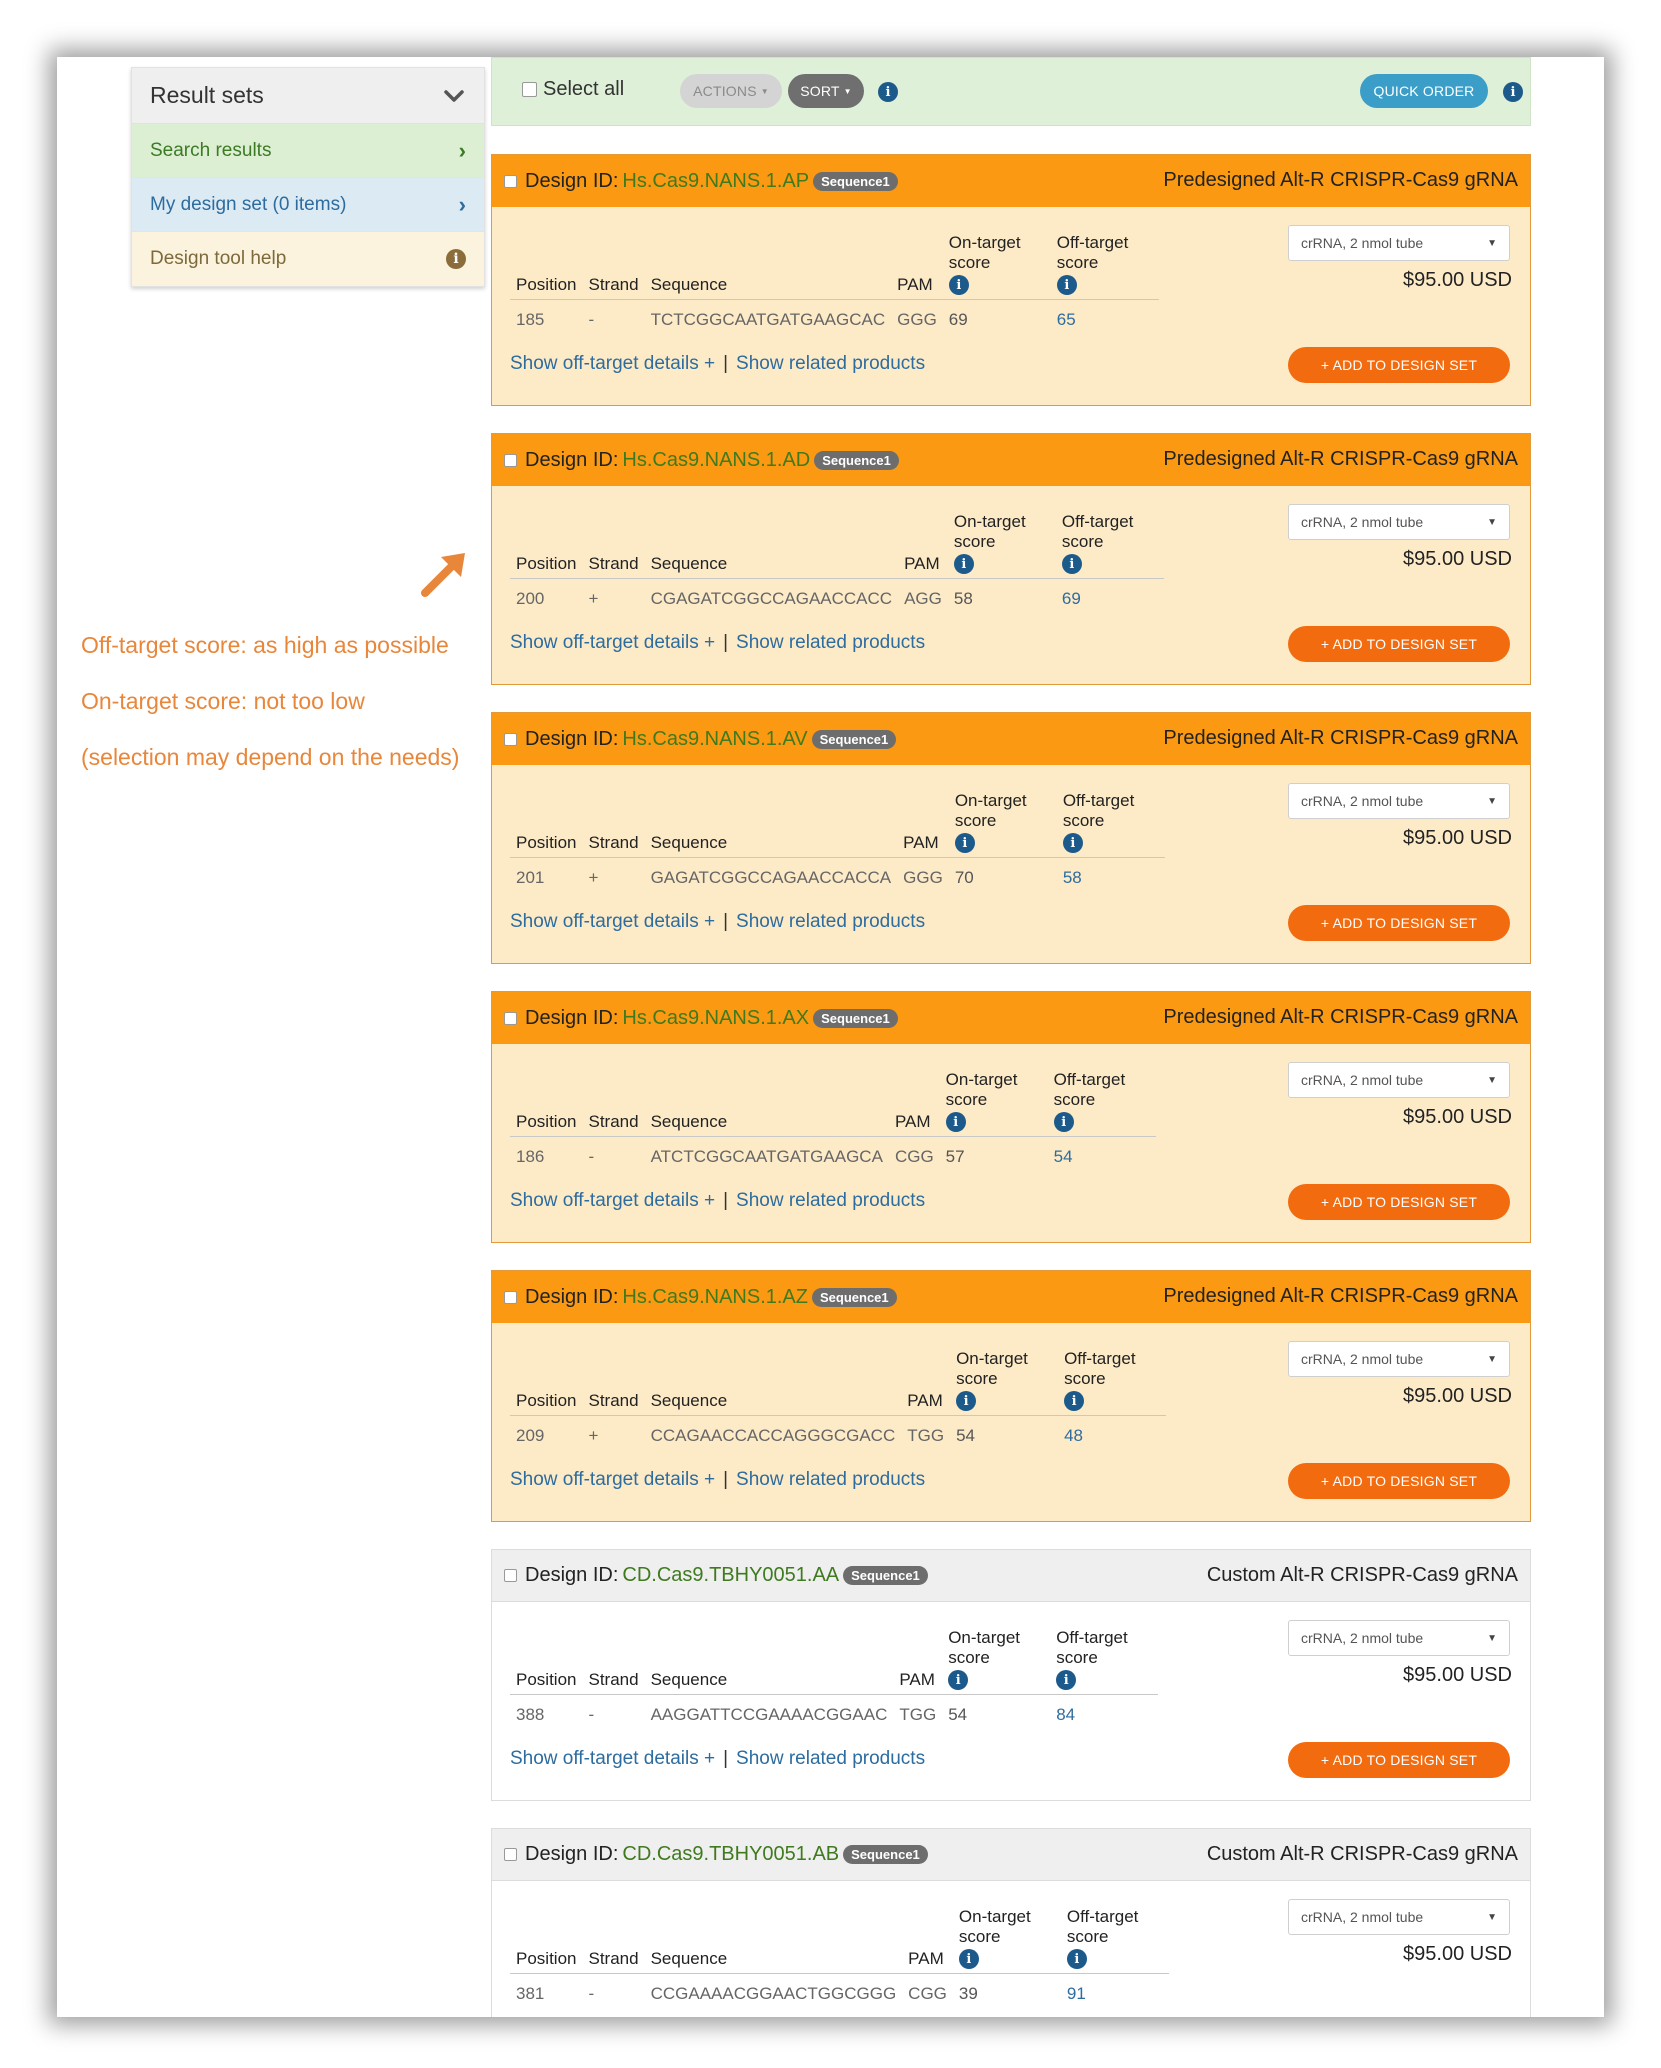 The width and height of the screenshot is (1661, 2068). I want to click on design-id-link: Hs.Cas9.NANS.1.AV, so click(714, 739).